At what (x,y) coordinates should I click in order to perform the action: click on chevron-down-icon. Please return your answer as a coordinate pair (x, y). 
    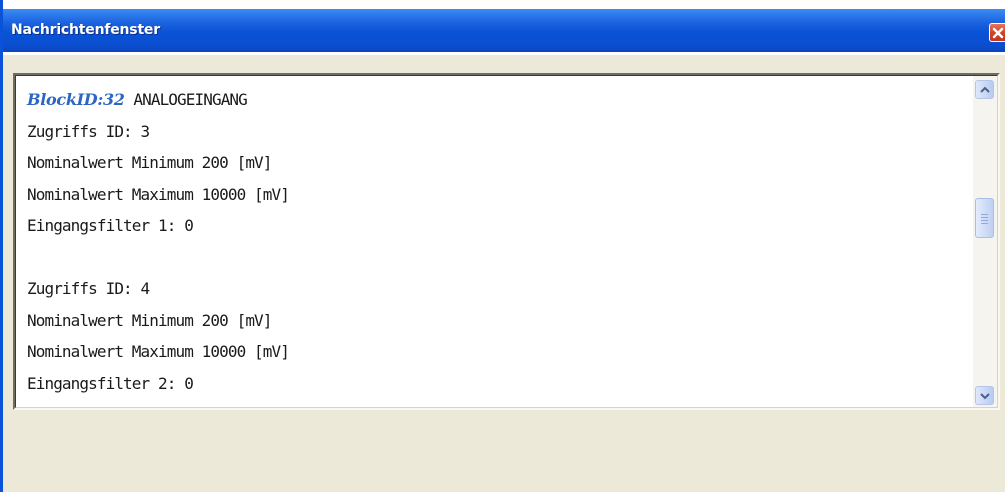
    Looking at the image, I should click on (985, 396).